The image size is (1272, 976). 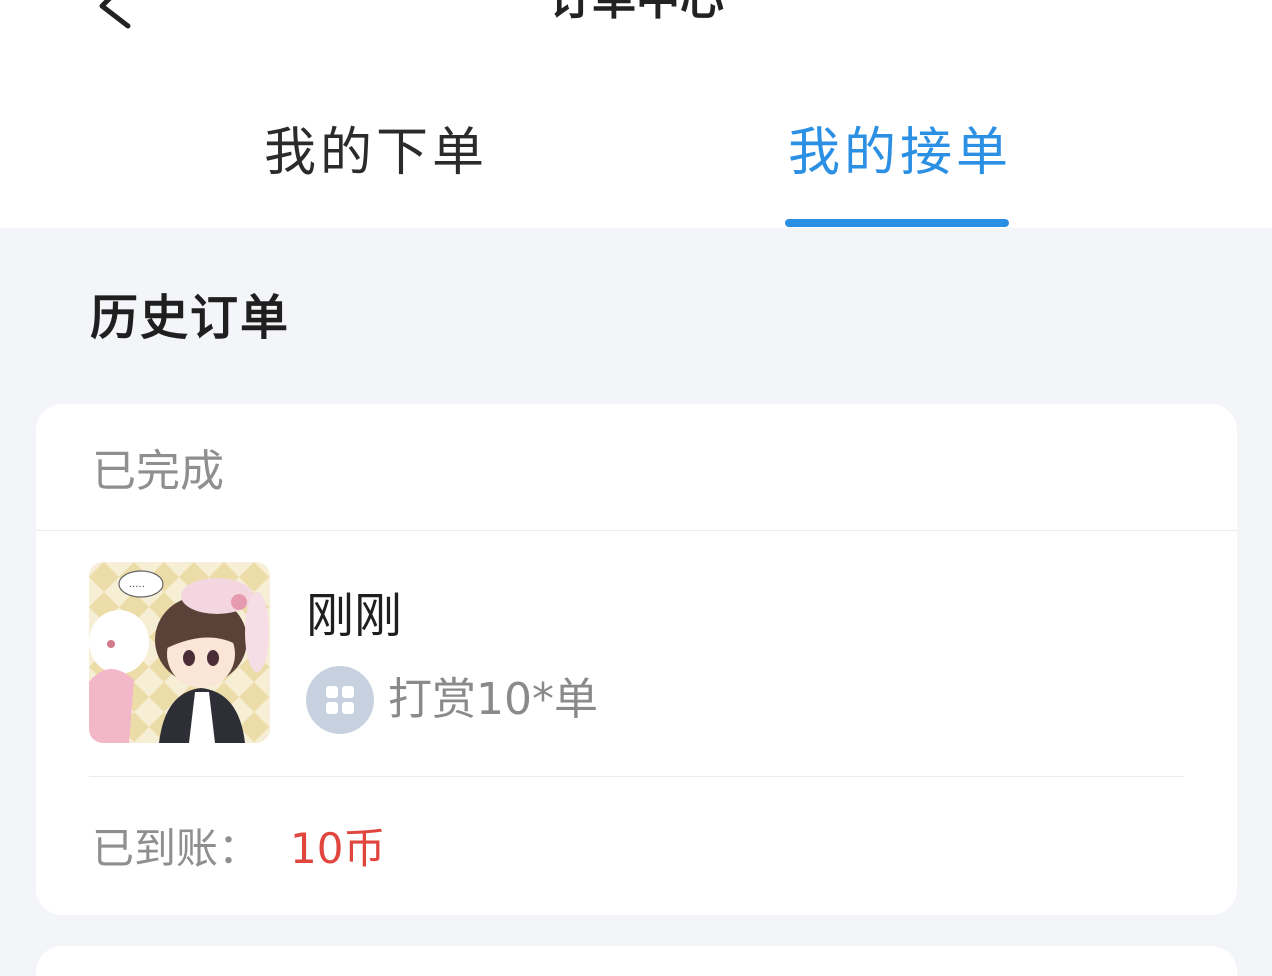 What do you see at coordinates (338, 848) in the screenshot?
I see `received-amount: 10币` at bounding box center [338, 848].